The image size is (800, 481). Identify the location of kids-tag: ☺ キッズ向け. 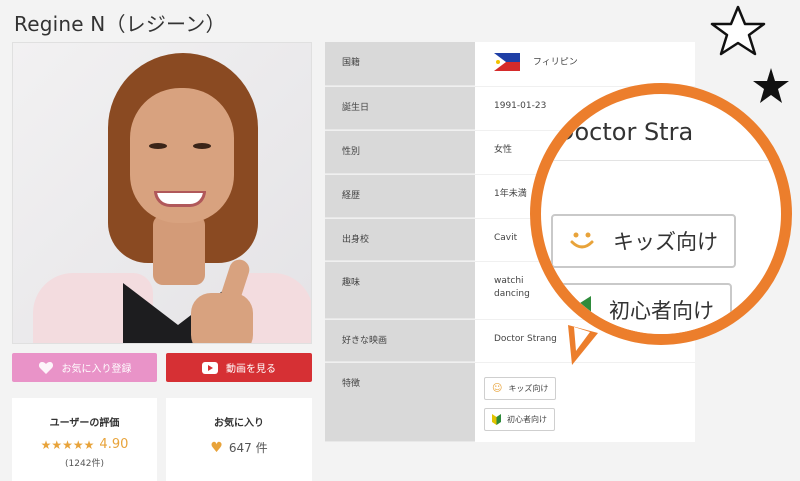
(520, 388).